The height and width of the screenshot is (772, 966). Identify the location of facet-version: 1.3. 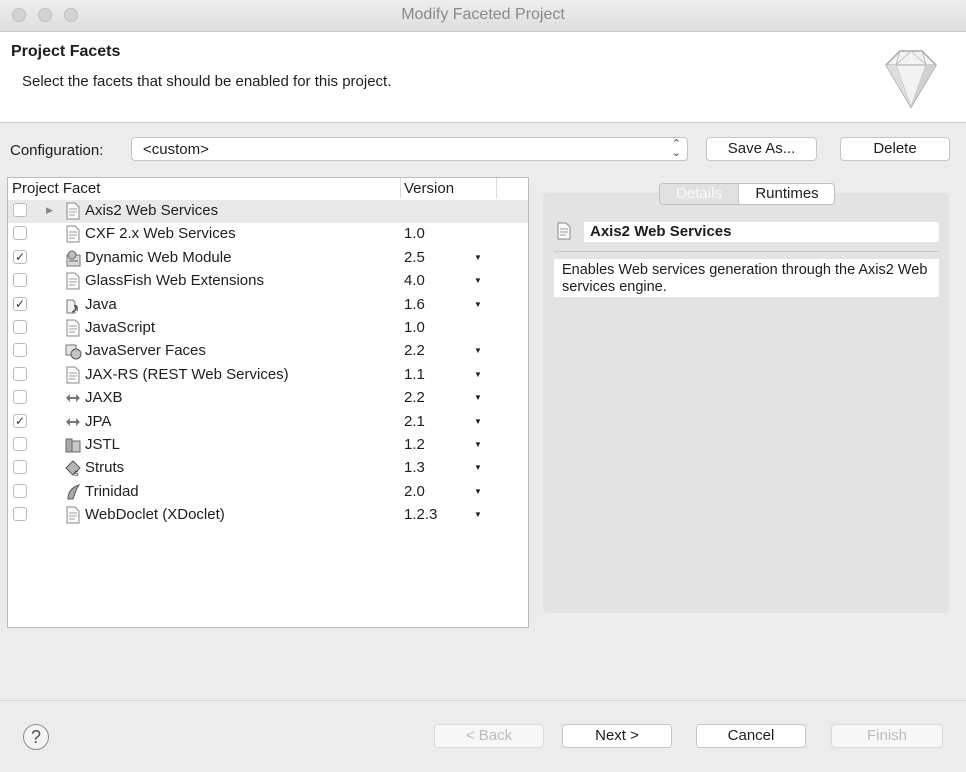
(414, 467).